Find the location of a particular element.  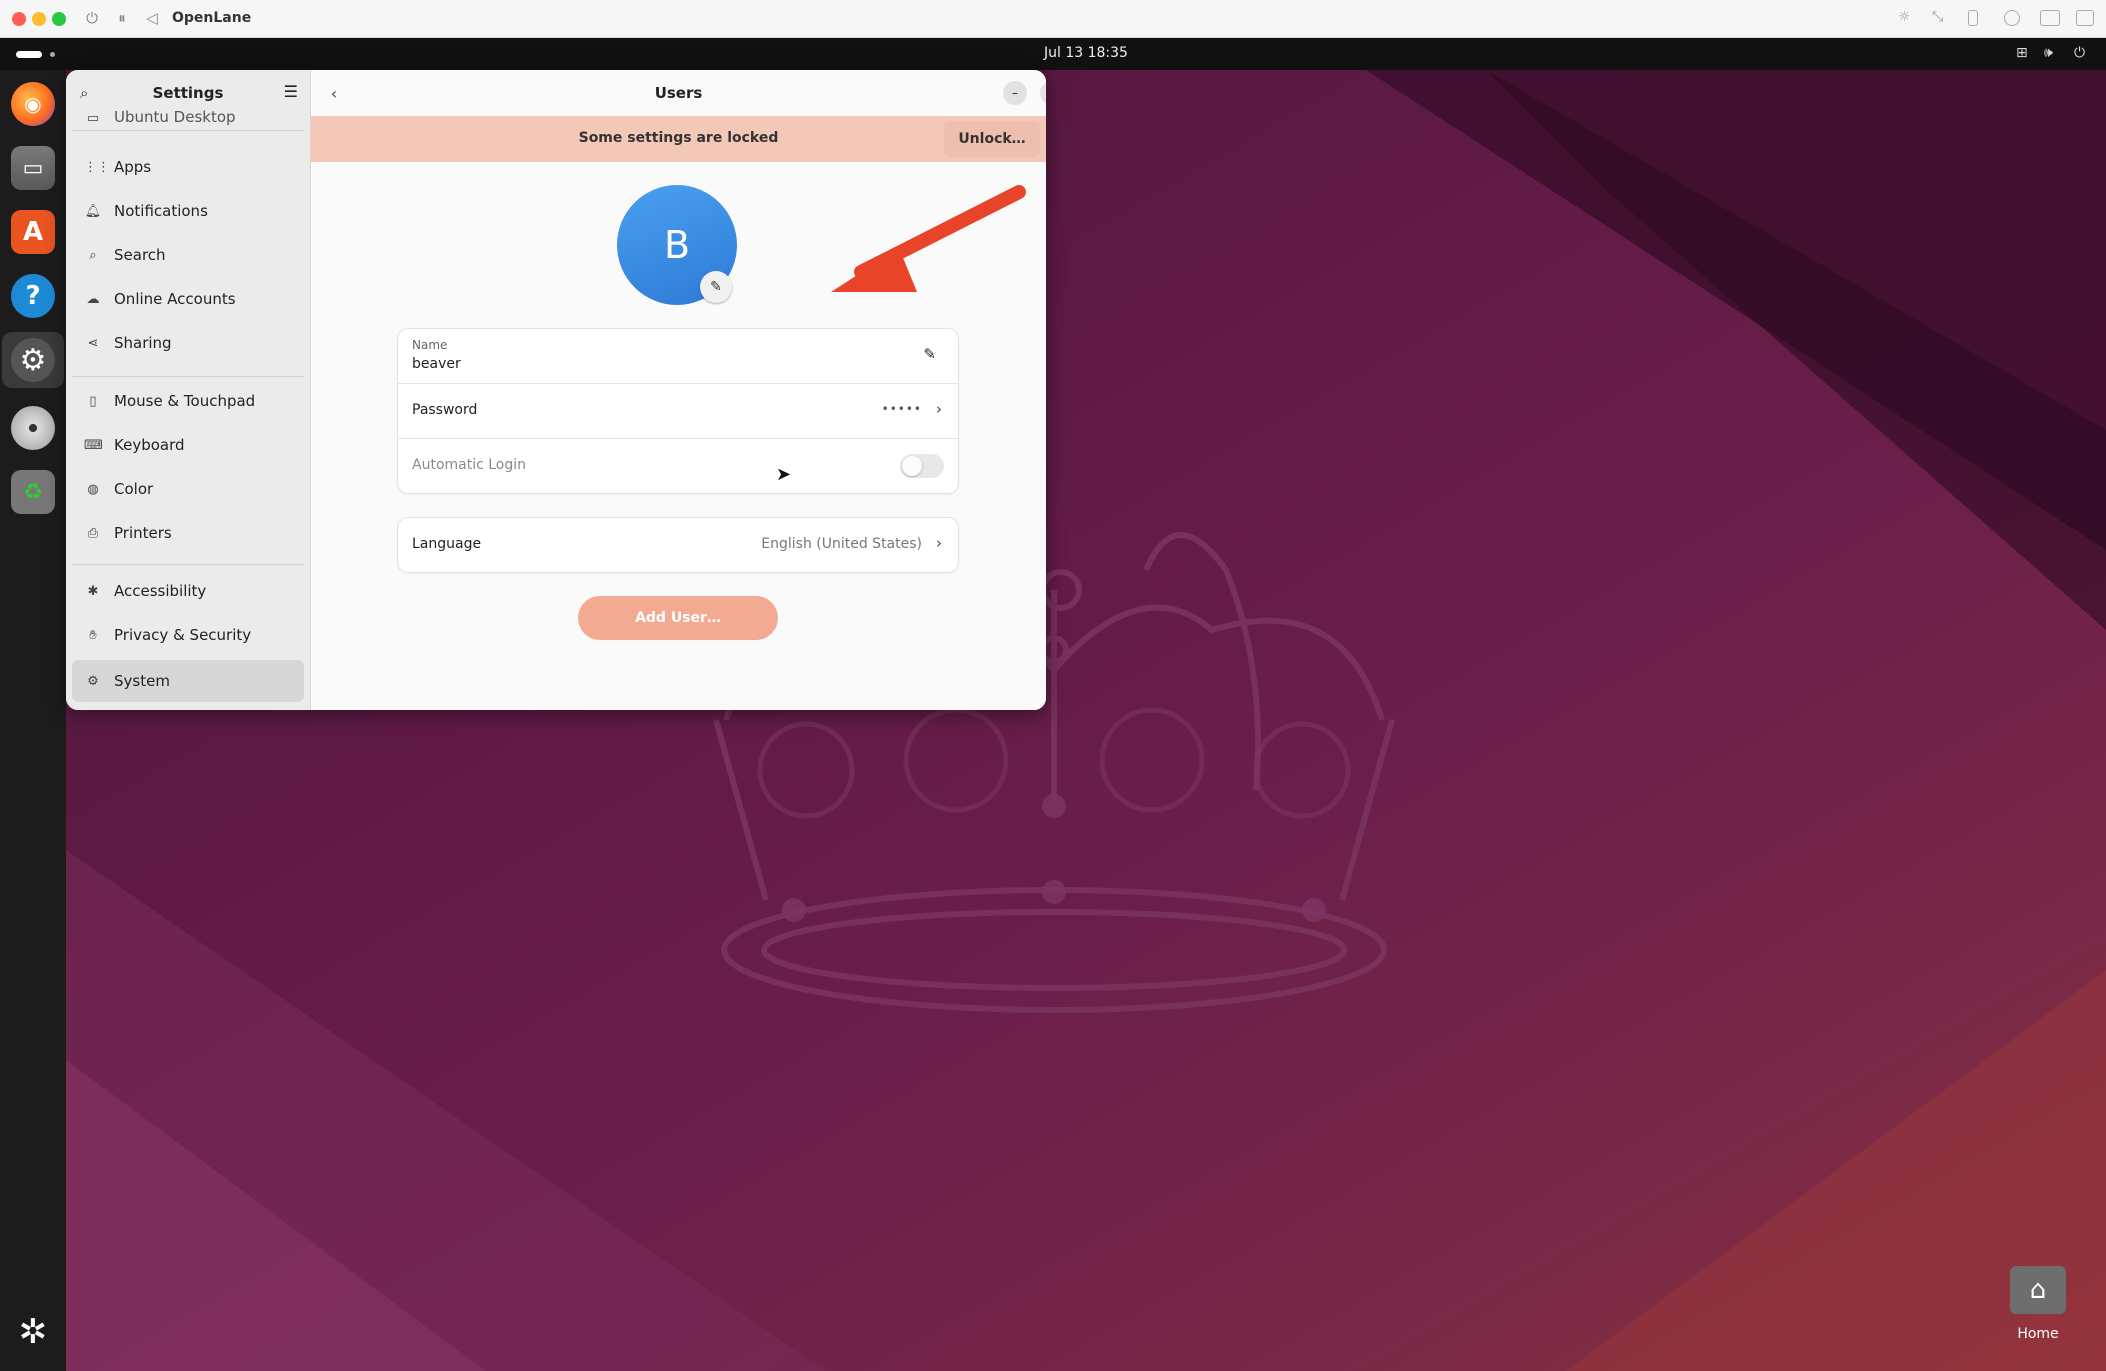

minimize-button: – is located at coordinates (1015, 93).